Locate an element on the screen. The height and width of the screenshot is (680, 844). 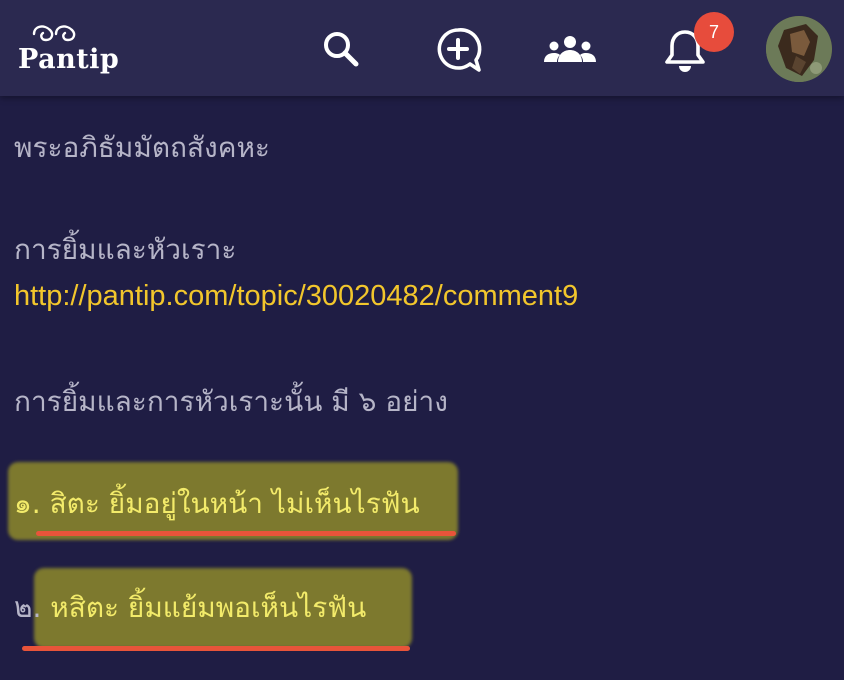
user-avatar is located at coordinates (799, 49).